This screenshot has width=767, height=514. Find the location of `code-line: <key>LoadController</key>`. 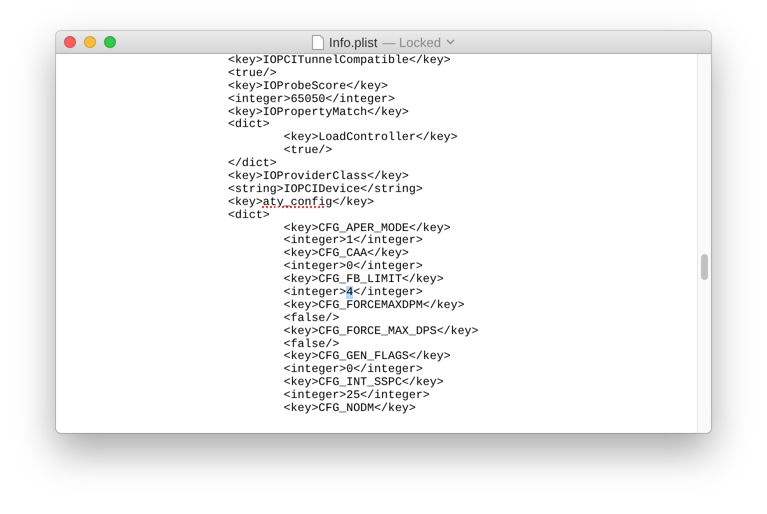

code-line: <key>LoadController</key> is located at coordinates (370, 138).